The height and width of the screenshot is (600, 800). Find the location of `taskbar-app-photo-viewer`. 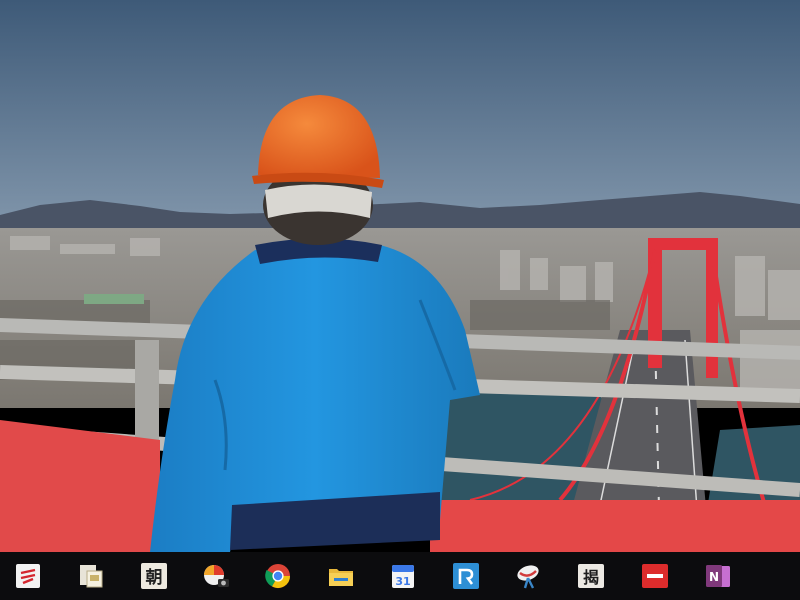

taskbar-app-photo-viewer is located at coordinates (91, 576).